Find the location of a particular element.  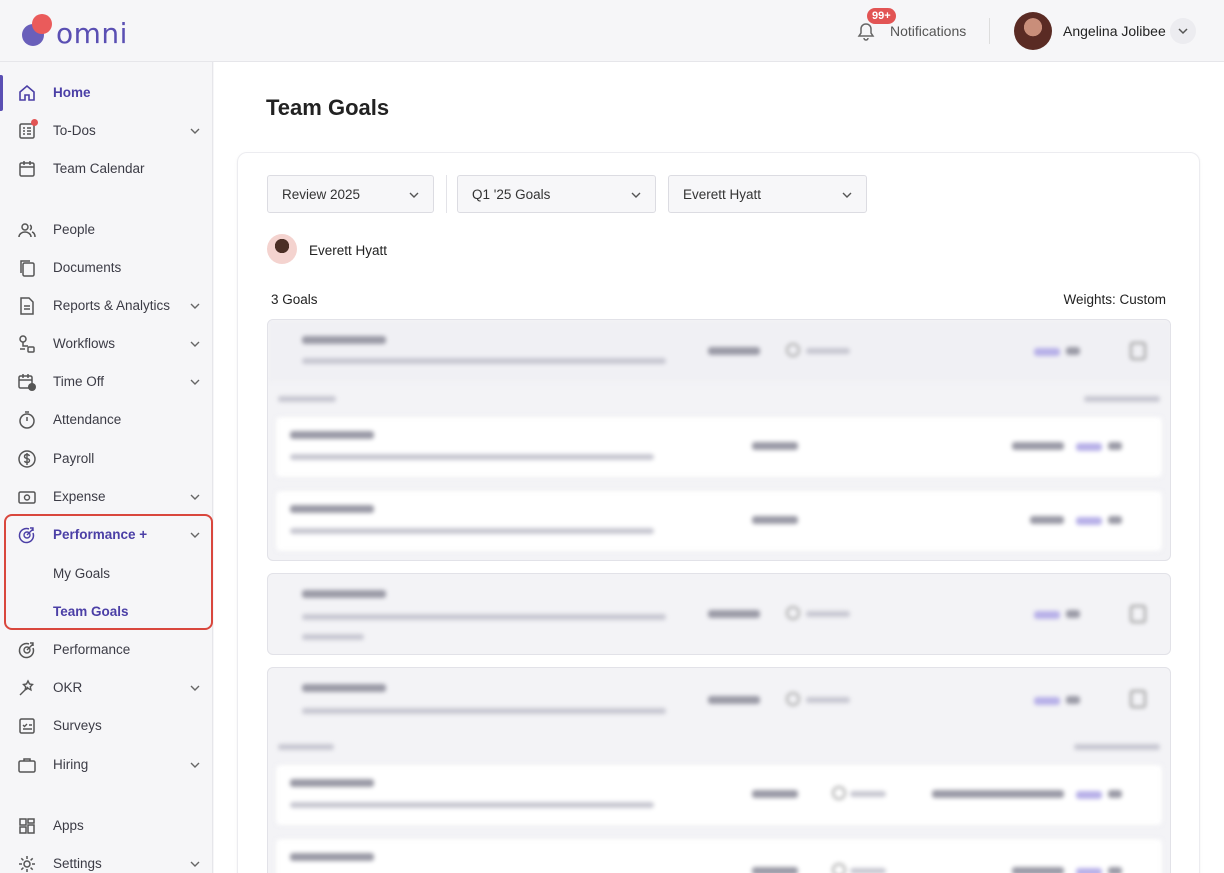

gear-icon is located at coordinates (27, 864).